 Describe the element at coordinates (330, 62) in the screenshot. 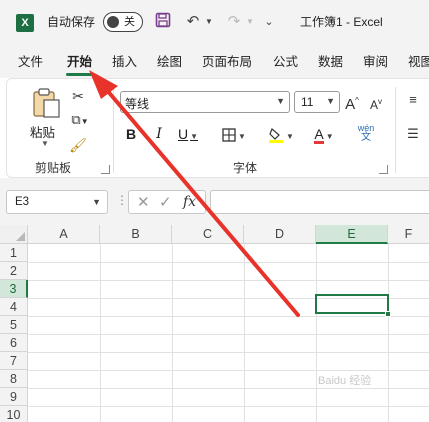

I see `tab-data: 数据` at that location.